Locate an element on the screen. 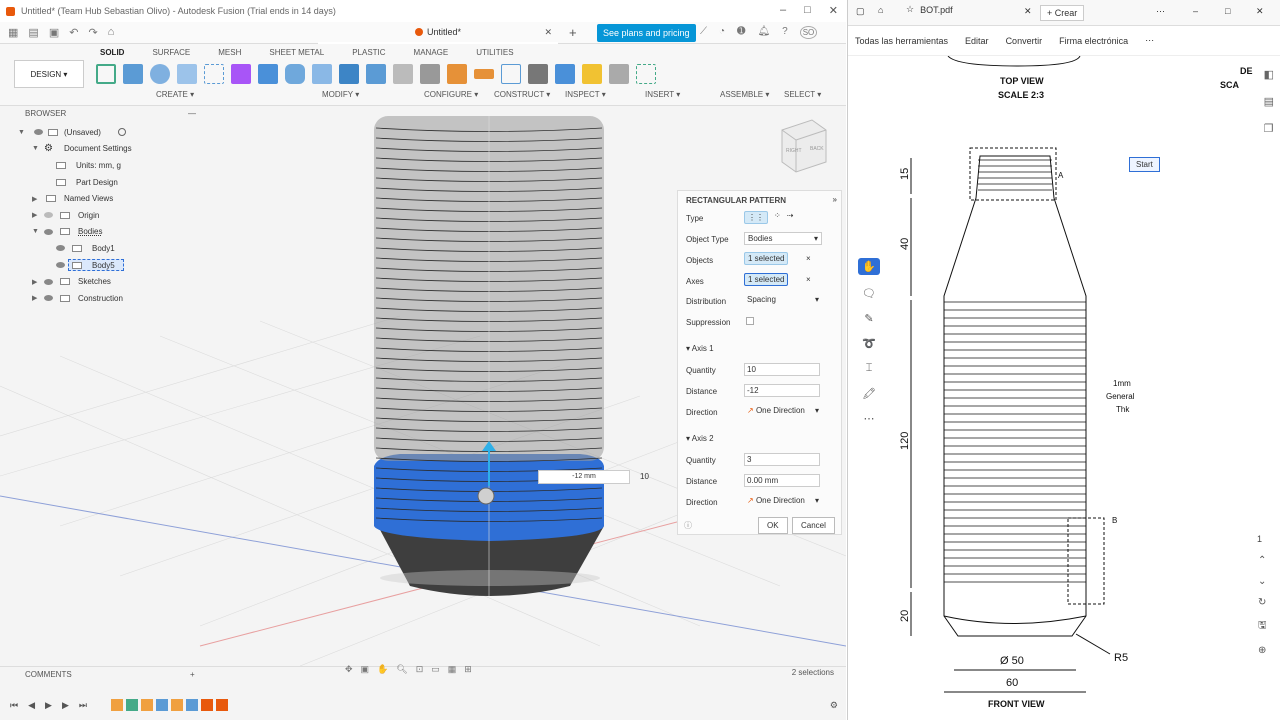 The height and width of the screenshot is (720, 1280). save-icon: ▣ is located at coordinates (54, 32).